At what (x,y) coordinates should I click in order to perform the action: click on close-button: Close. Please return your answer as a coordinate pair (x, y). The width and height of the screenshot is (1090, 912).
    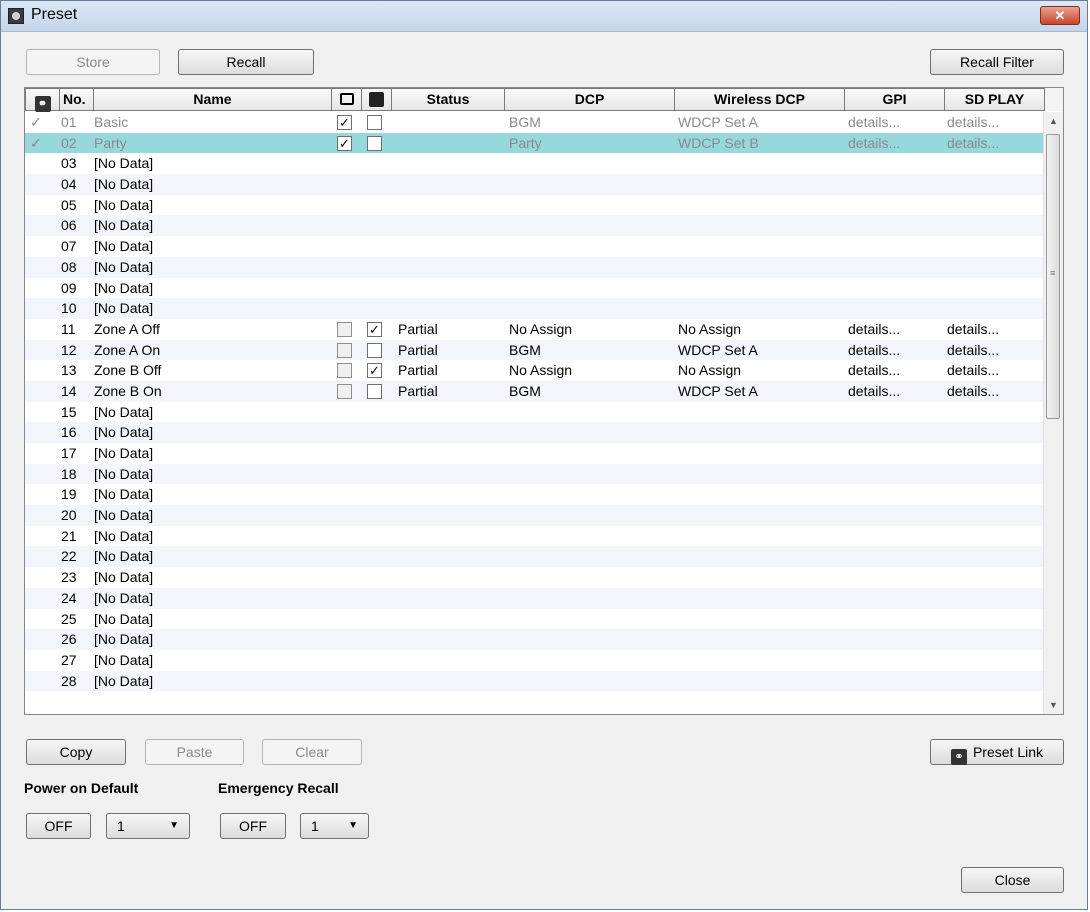
    Looking at the image, I should click on (1012, 880).